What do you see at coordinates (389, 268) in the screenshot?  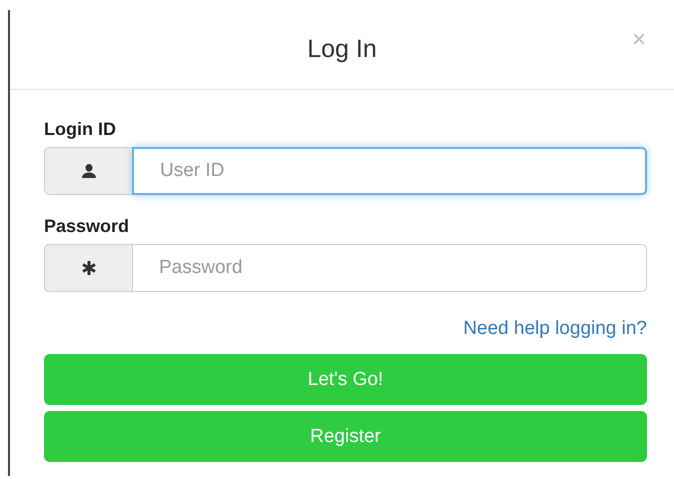 I see `input-field: Password` at bounding box center [389, 268].